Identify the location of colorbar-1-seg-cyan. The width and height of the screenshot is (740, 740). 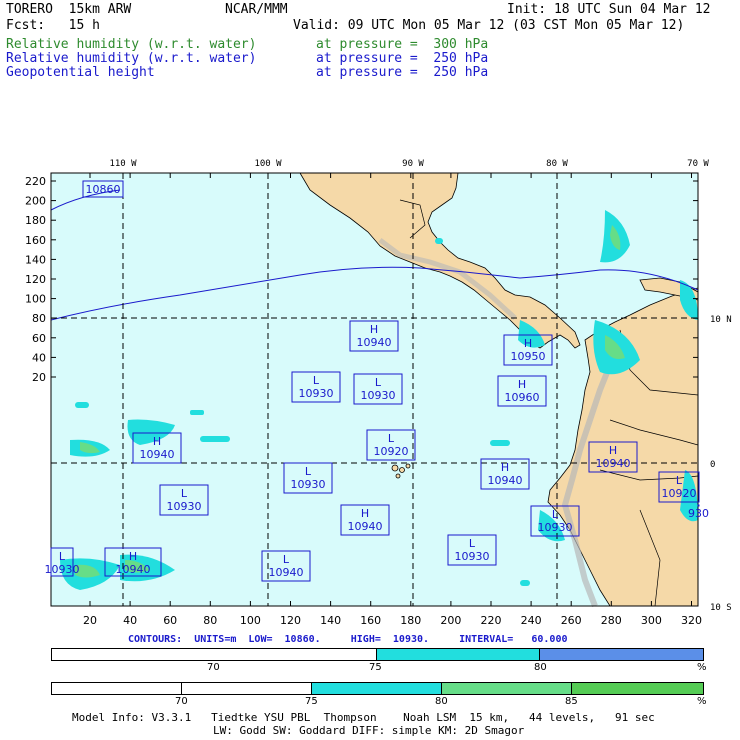
(458, 654).